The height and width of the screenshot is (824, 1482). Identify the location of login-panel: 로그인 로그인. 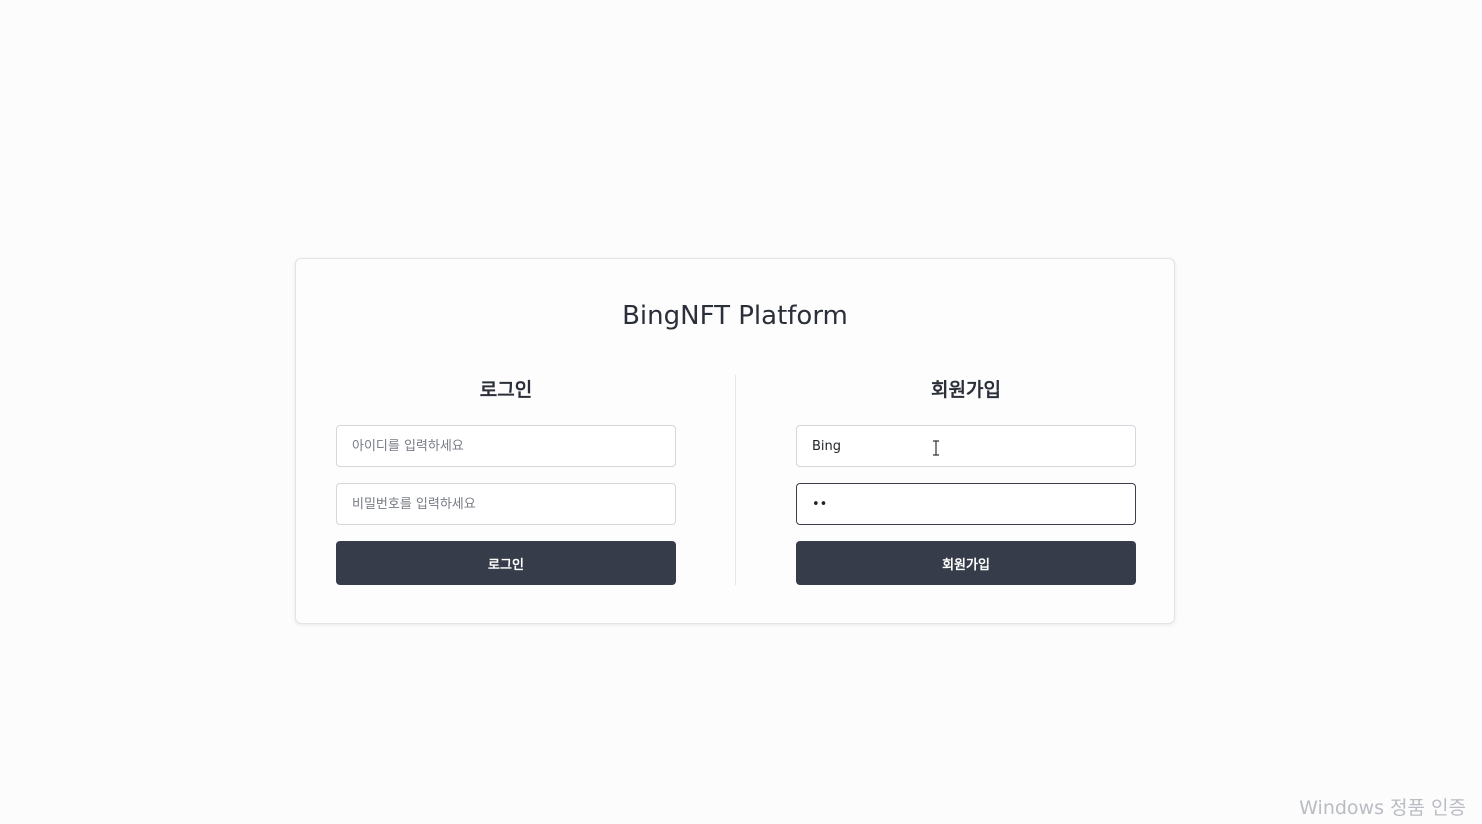
(506, 480).